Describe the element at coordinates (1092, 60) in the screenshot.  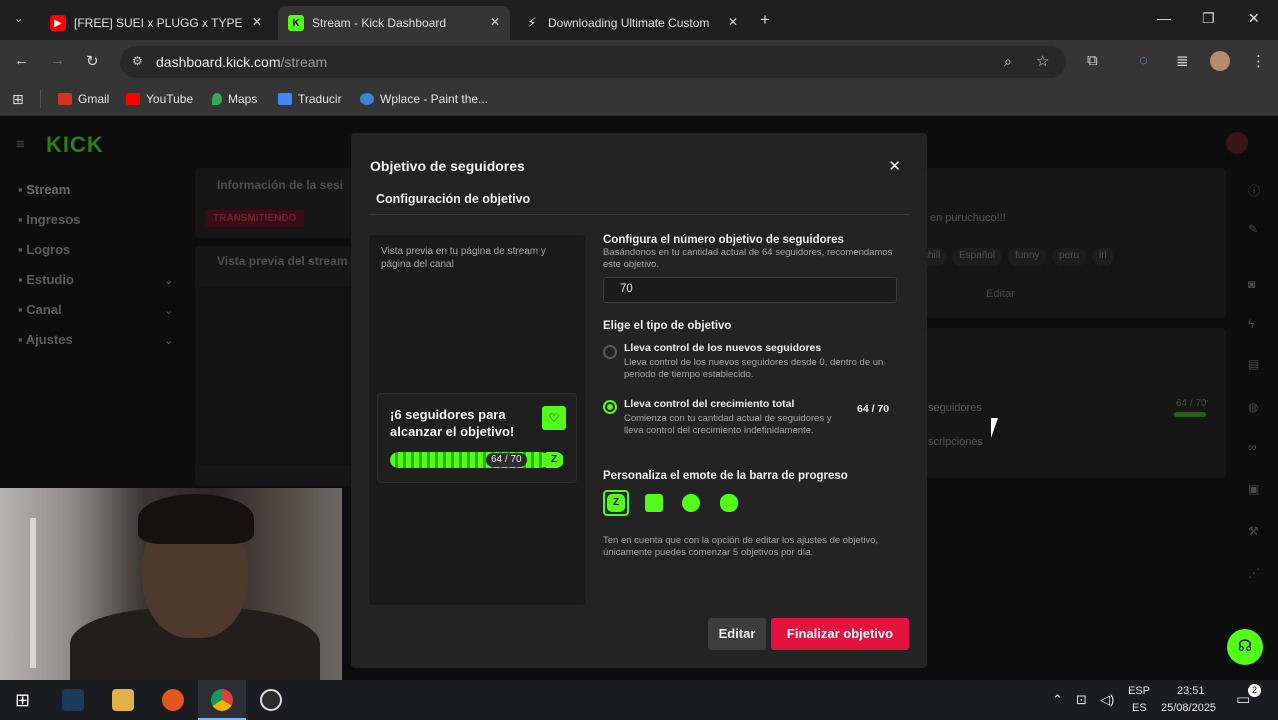
I see `extensions-icon: ⧉` at that location.